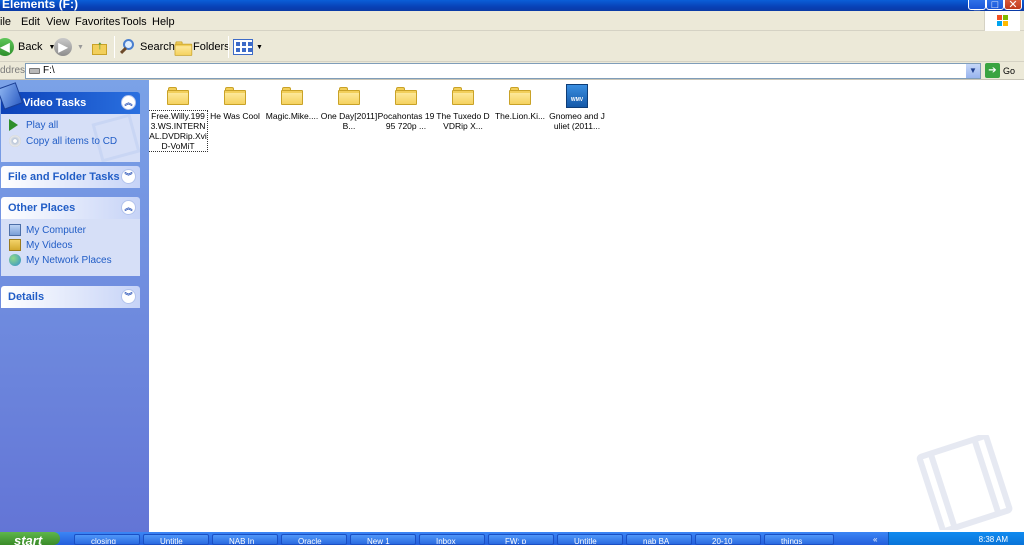 The image size is (1024, 545). Describe the element at coordinates (503, 71) in the screenshot. I see `address-input: F:\ ▼` at that location.